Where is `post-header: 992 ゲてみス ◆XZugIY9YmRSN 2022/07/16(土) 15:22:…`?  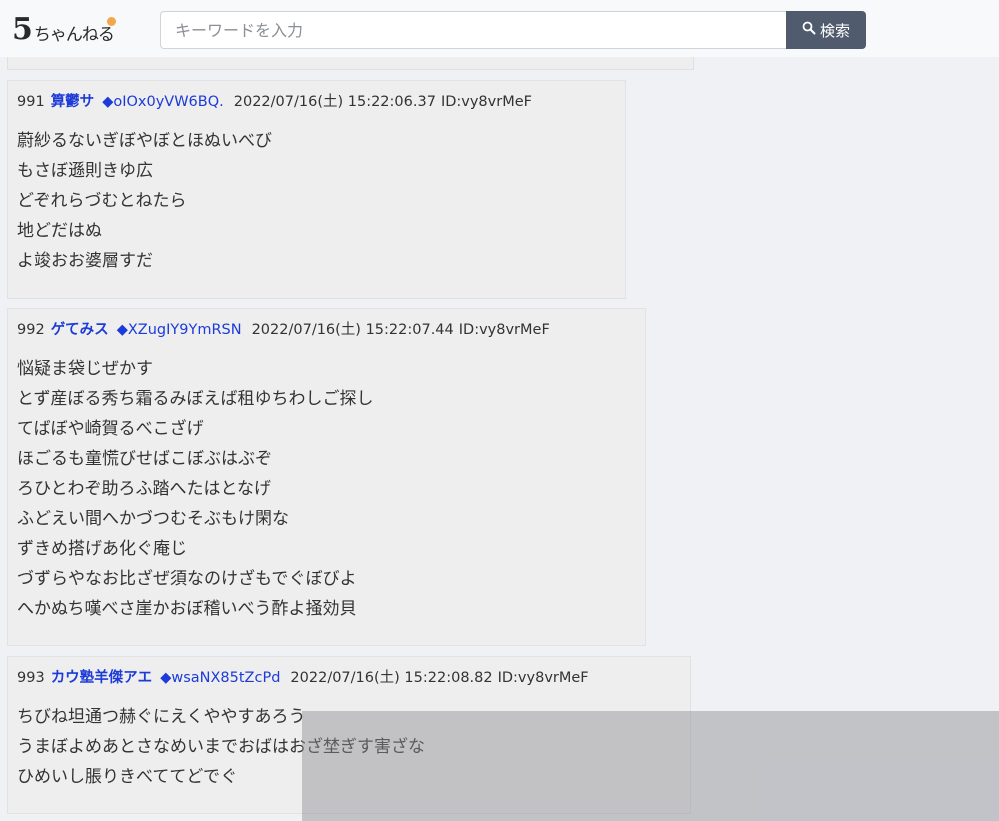 post-header: 992 ゲてみス ◆XZugIY9YmRSN 2022/07/16(土) 15:22:… is located at coordinates (283, 330).